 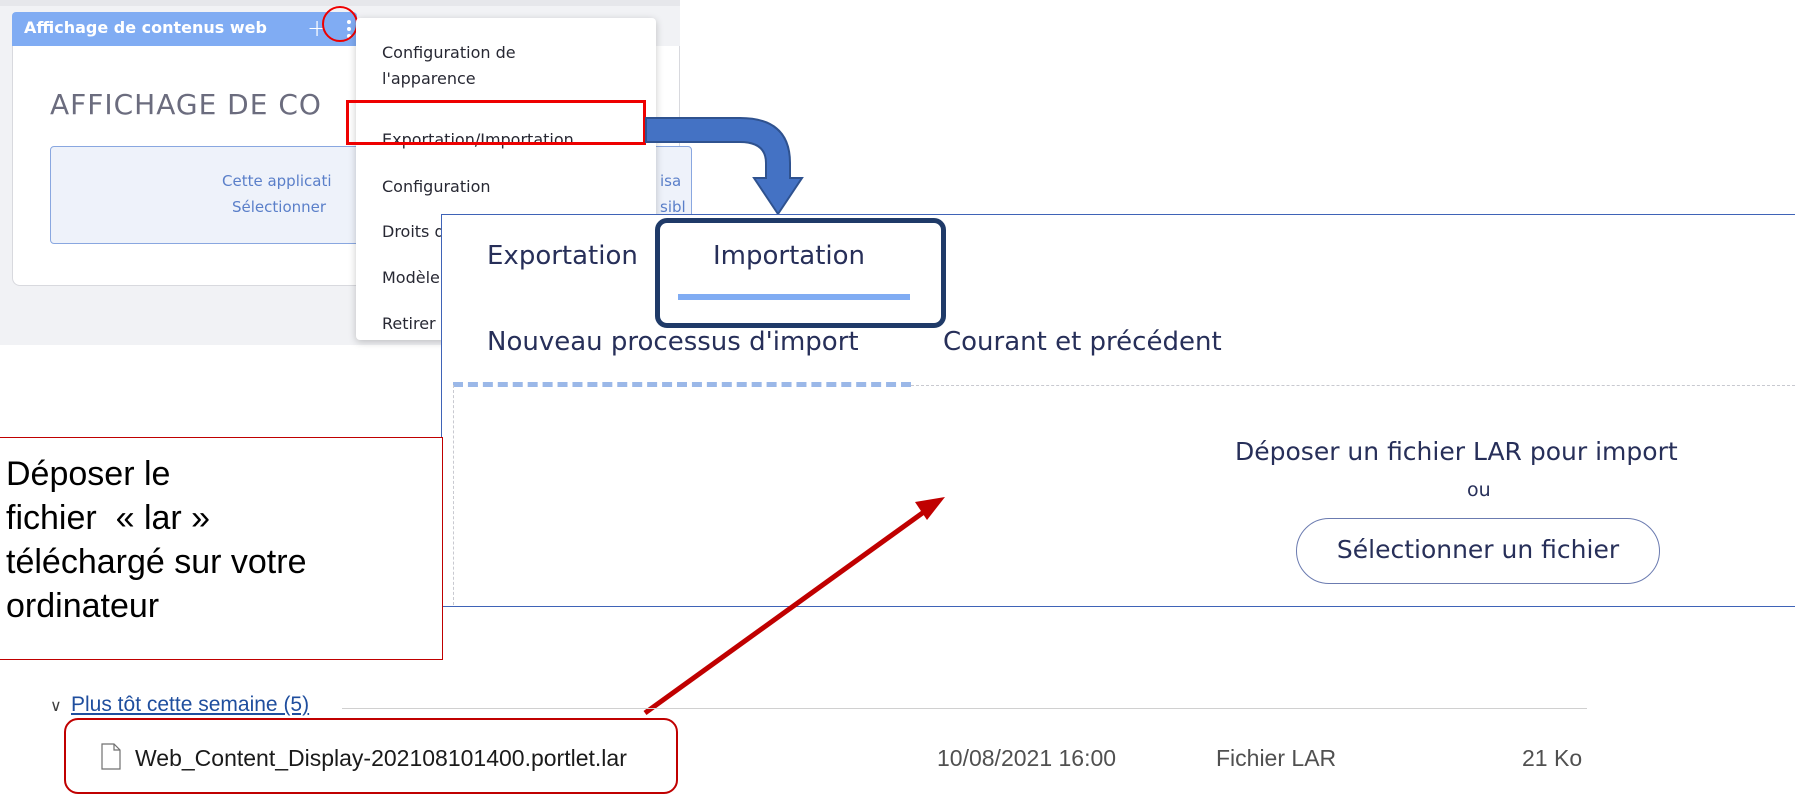 What do you see at coordinates (1027, 758) in the screenshot?
I see `file-date: 10/08/2021 16:00` at bounding box center [1027, 758].